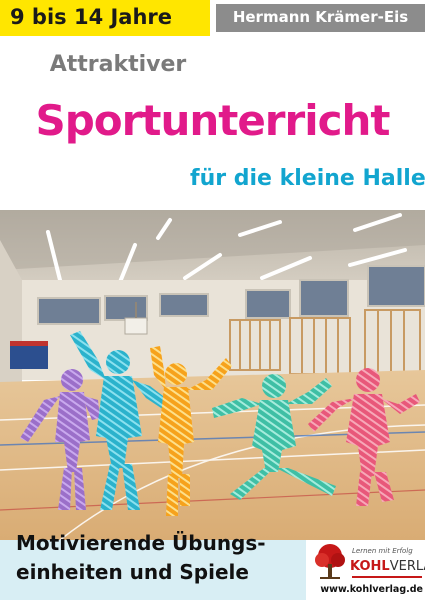  Describe the element at coordinates (387, 577) in the screenshot. I see `publisher-underline` at that location.